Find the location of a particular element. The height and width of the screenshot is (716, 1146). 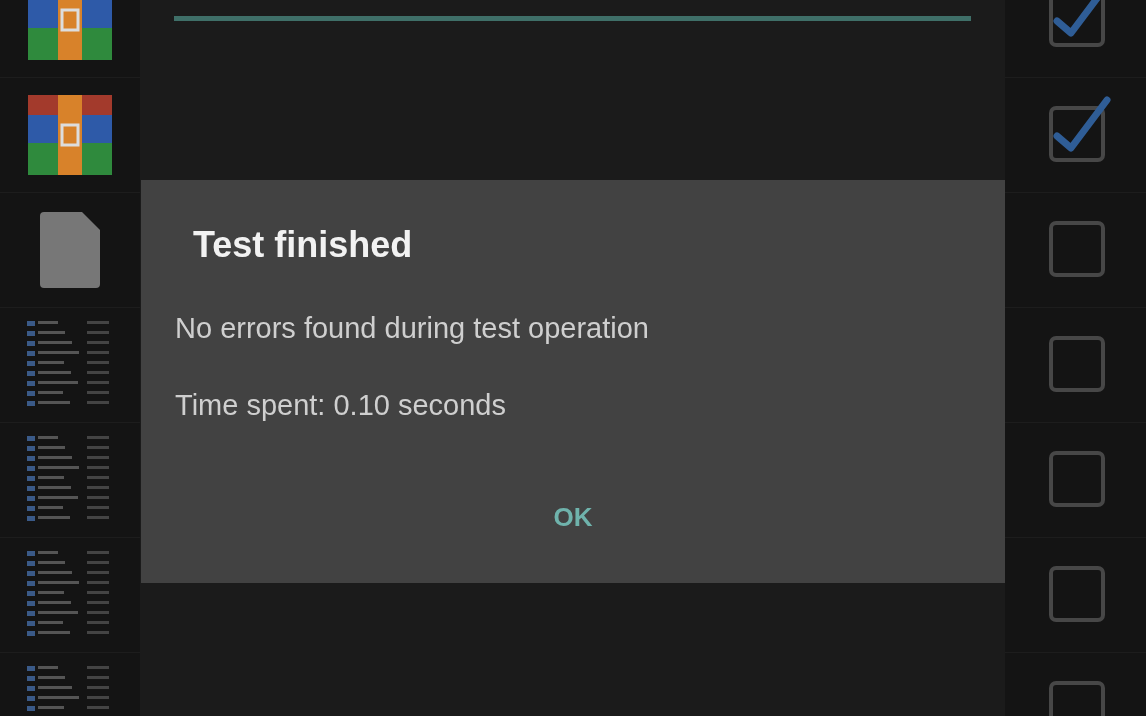

dialog-message: No errors found during test operation is located at coordinates (412, 328).